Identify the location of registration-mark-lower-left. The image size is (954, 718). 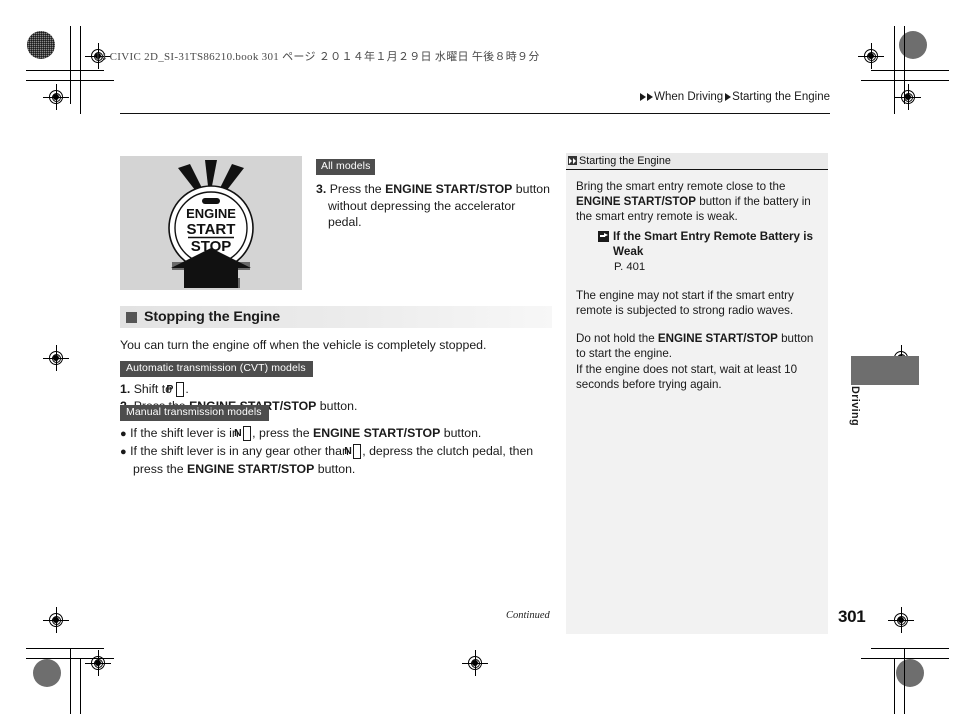
(98, 663).